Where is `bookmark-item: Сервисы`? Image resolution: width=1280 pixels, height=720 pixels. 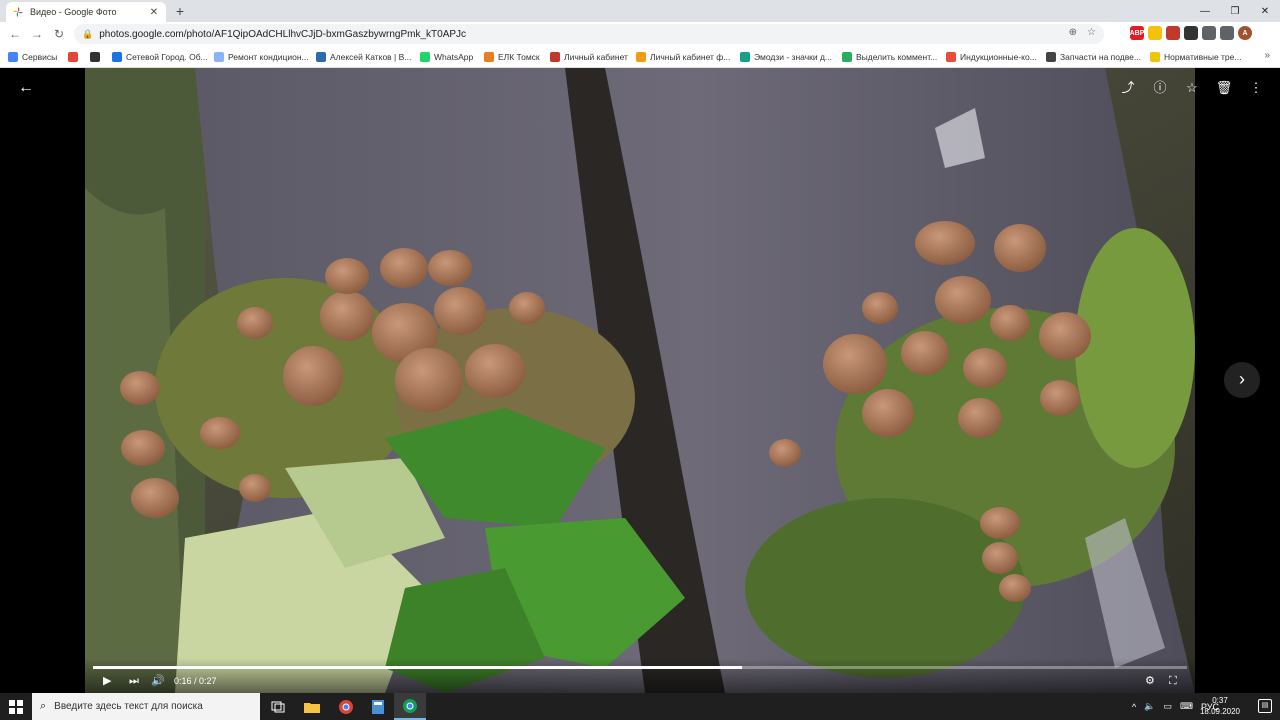 bookmark-item: Сервисы is located at coordinates (32, 57).